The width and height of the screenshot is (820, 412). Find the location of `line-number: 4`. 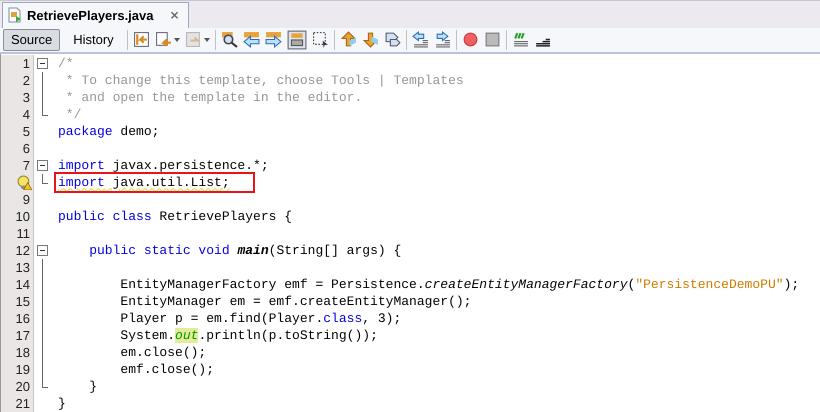

line-number: 4 is located at coordinates (26, 114).